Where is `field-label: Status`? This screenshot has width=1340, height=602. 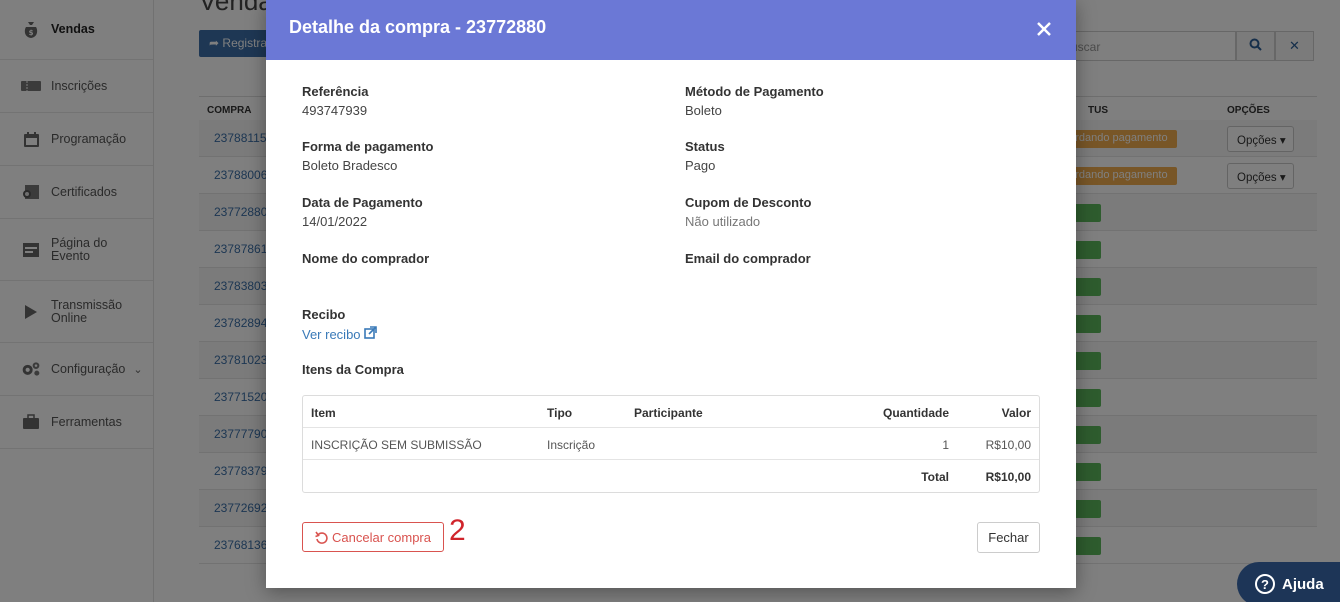
field-label: Status is located at coordinates (705, 146).